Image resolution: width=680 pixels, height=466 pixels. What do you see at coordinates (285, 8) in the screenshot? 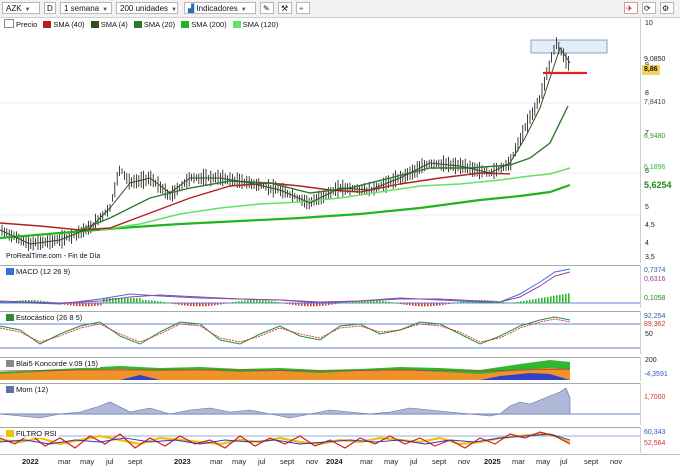
I see `tools-button: ⚒` at bounding box center [285, 8].